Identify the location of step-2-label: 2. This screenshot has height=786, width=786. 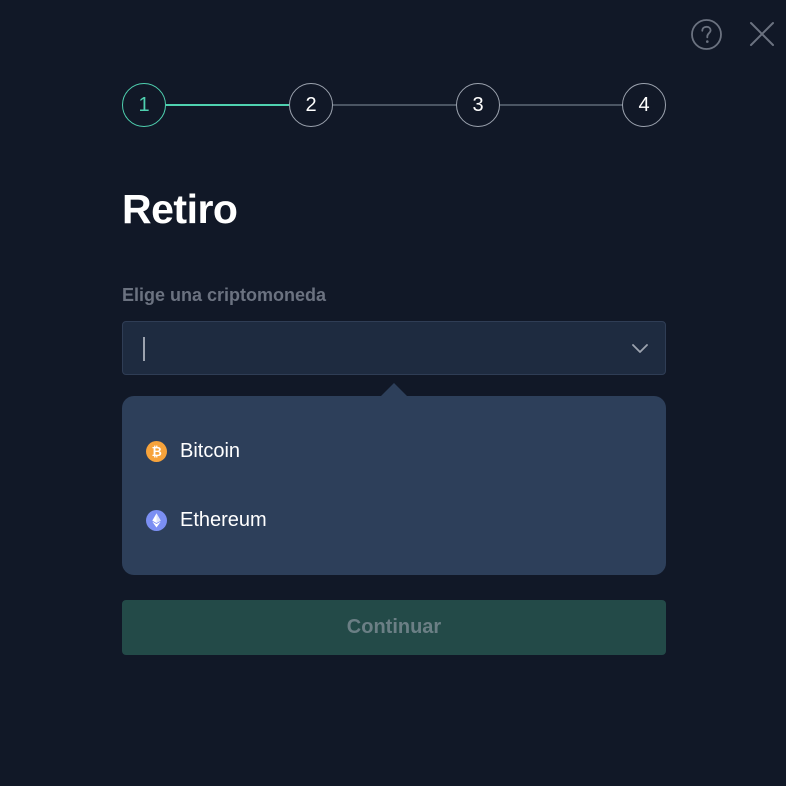
(311, 104).